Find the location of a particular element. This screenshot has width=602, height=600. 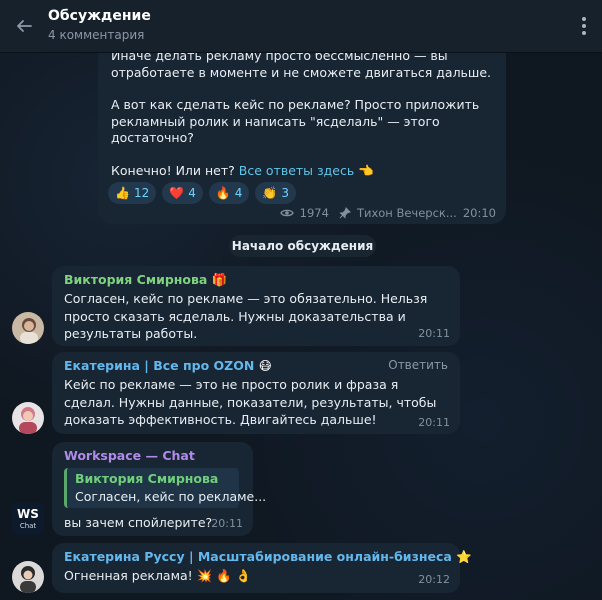

comment-count: 4 комментария is located at coordinates (96, 35).